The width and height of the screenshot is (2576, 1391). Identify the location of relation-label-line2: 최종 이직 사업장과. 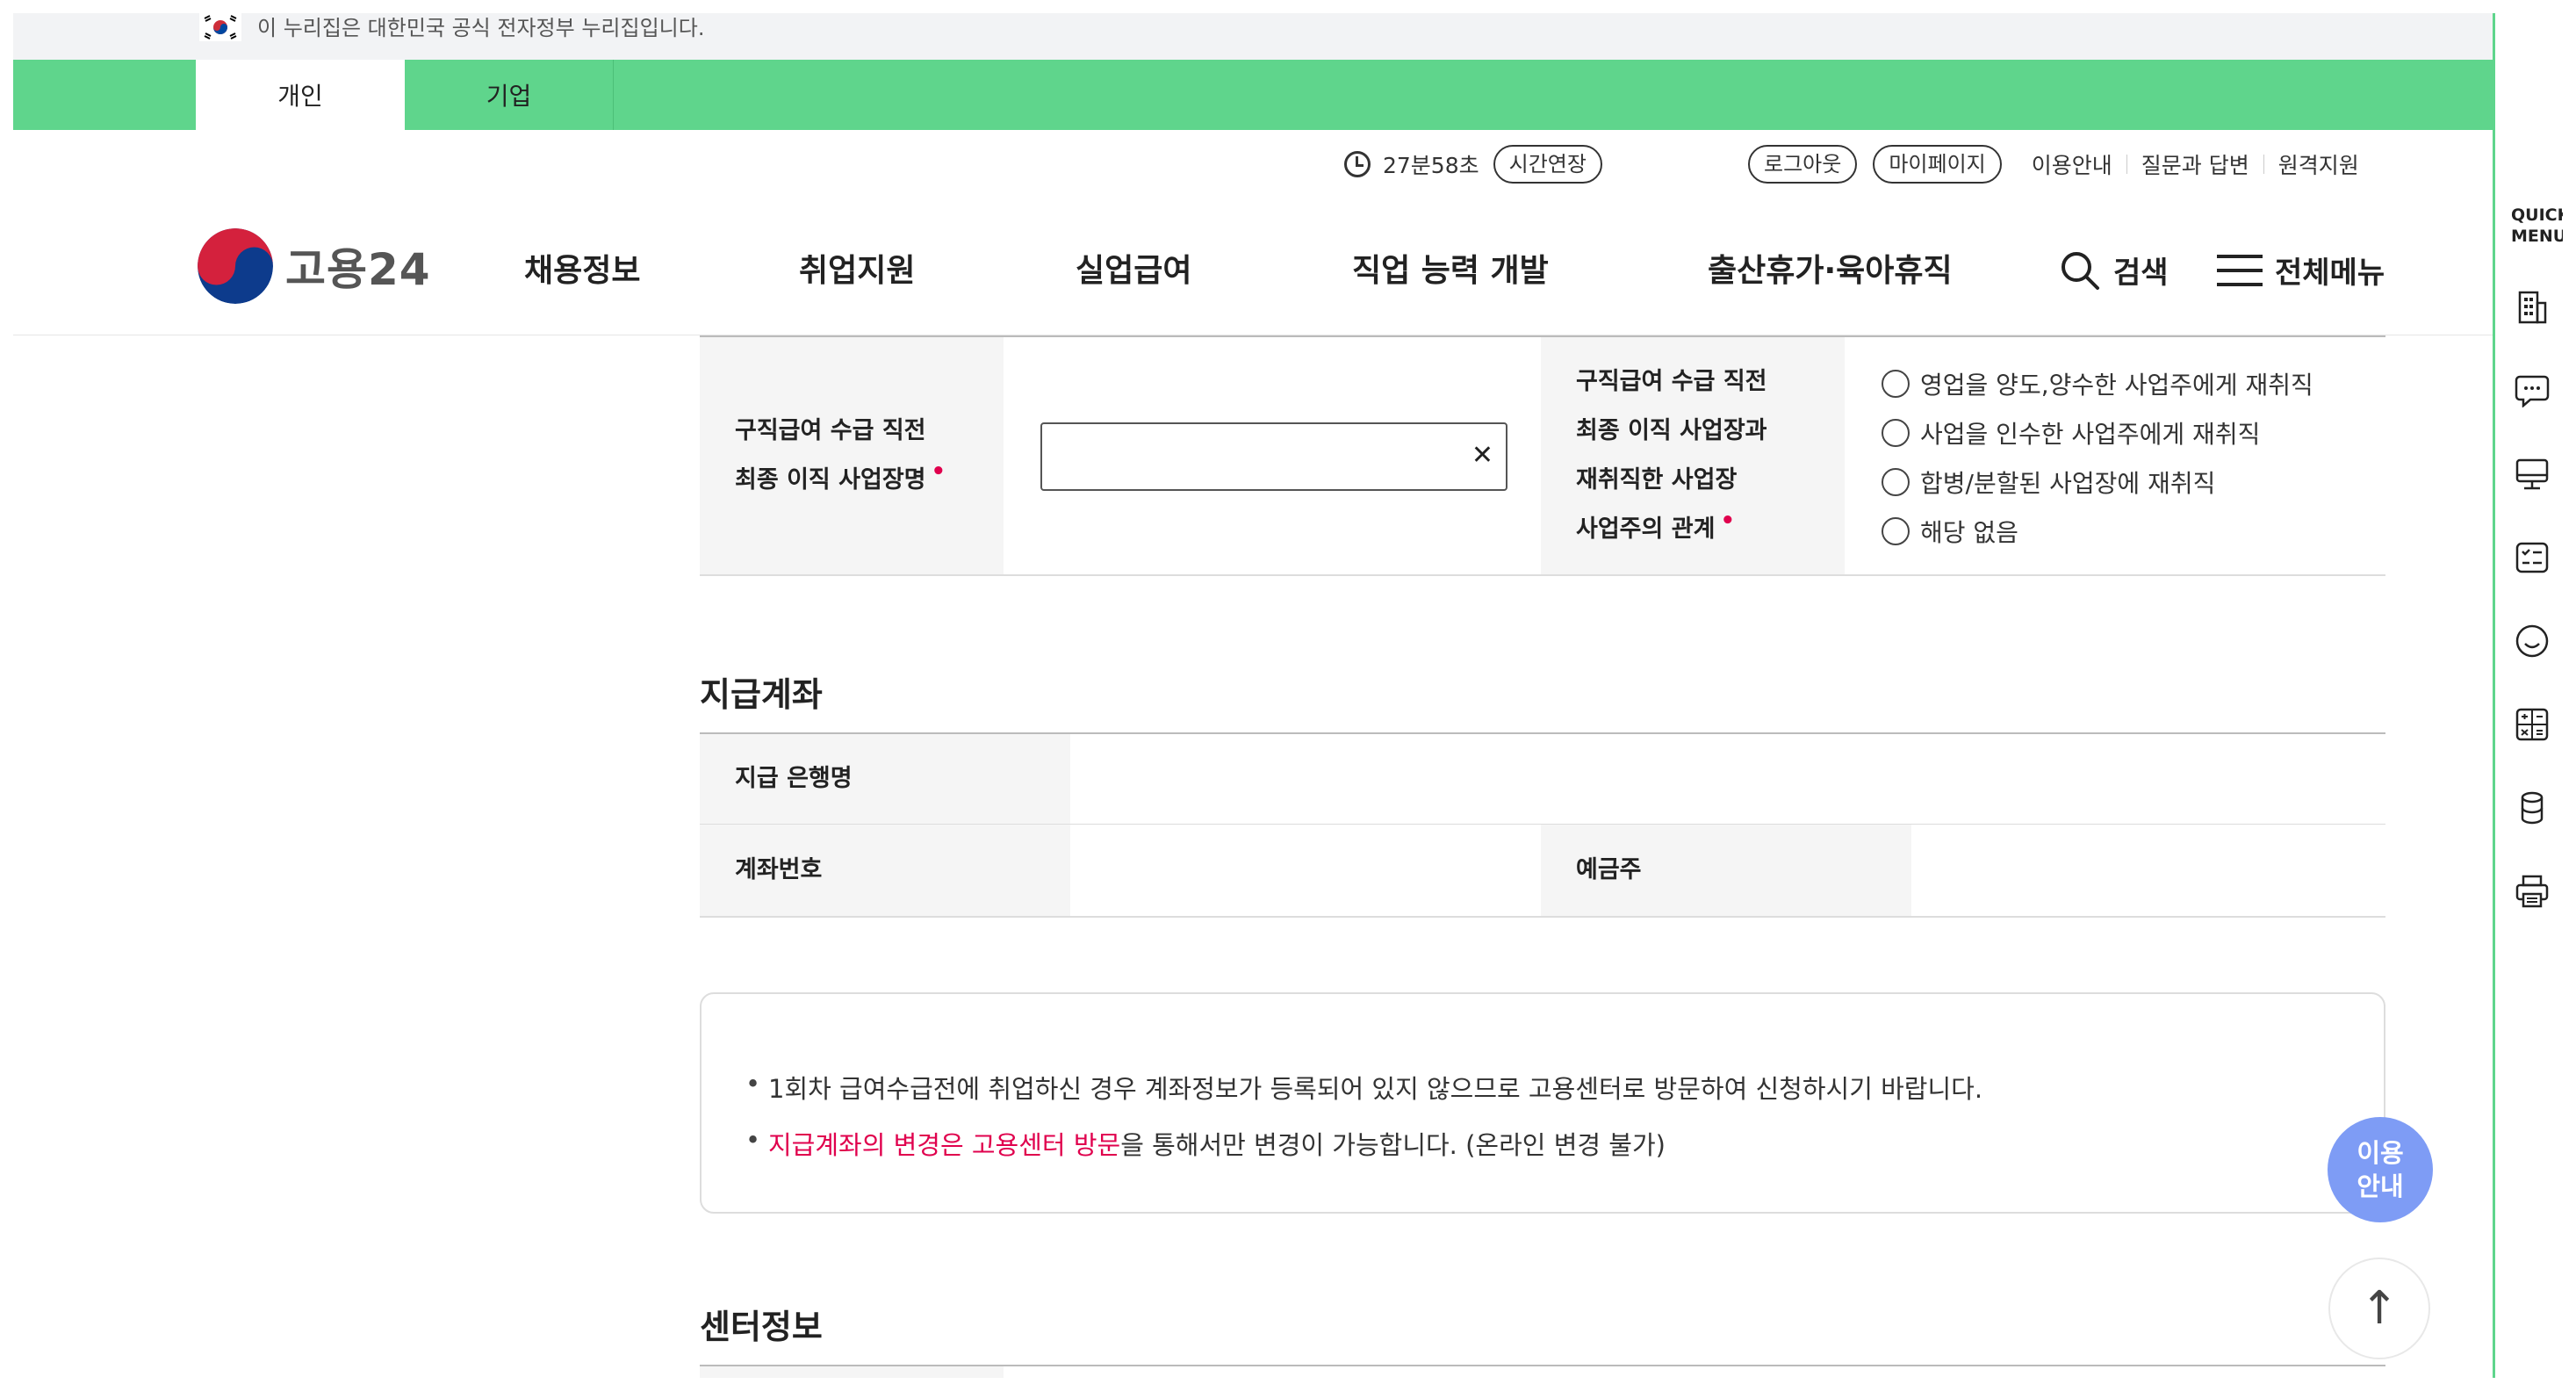
(1671, 430).